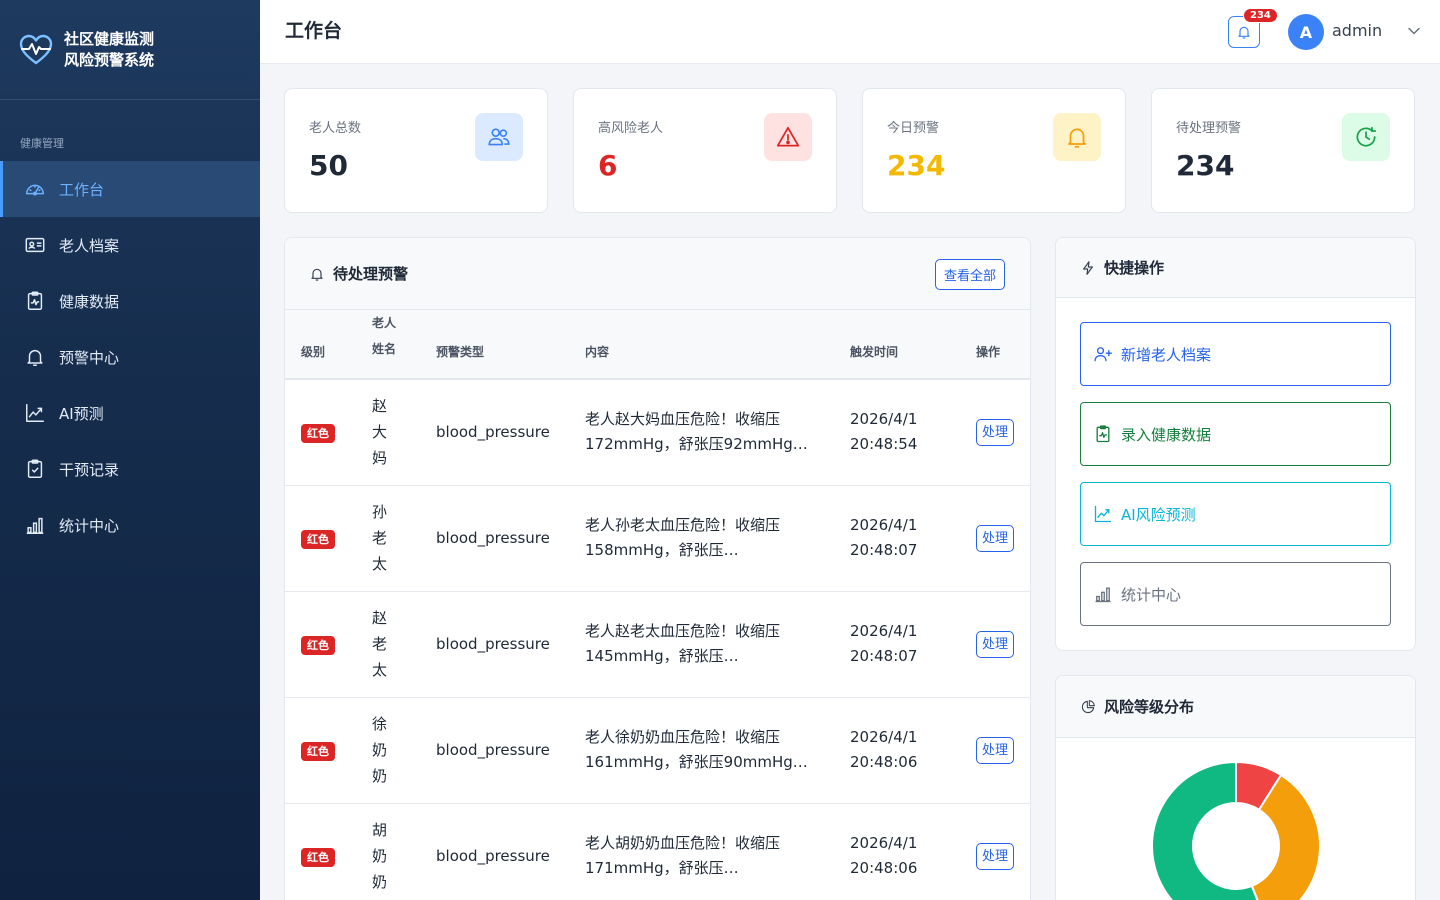  Describe the element at coordinates (380, 432) in the screenshot. I see `elder-name: 赵大妈` at that location.